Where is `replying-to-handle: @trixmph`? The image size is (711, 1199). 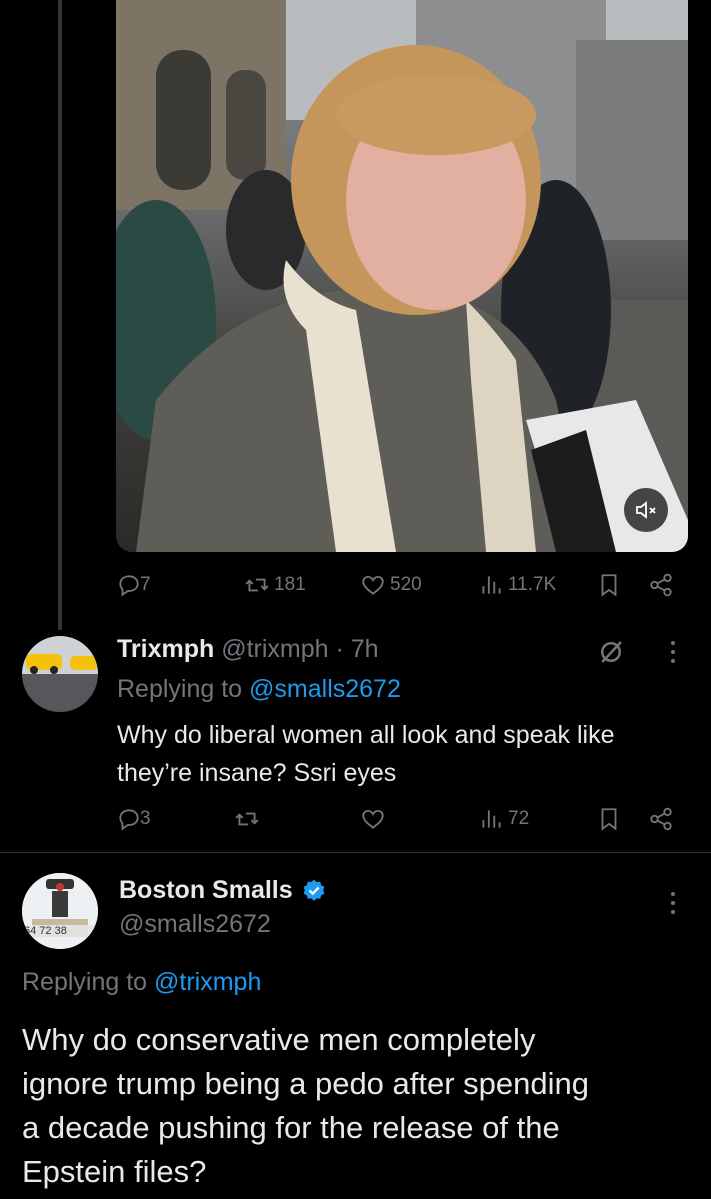 replying-to-handle: @trixmph is located at coordinates (207, 982).